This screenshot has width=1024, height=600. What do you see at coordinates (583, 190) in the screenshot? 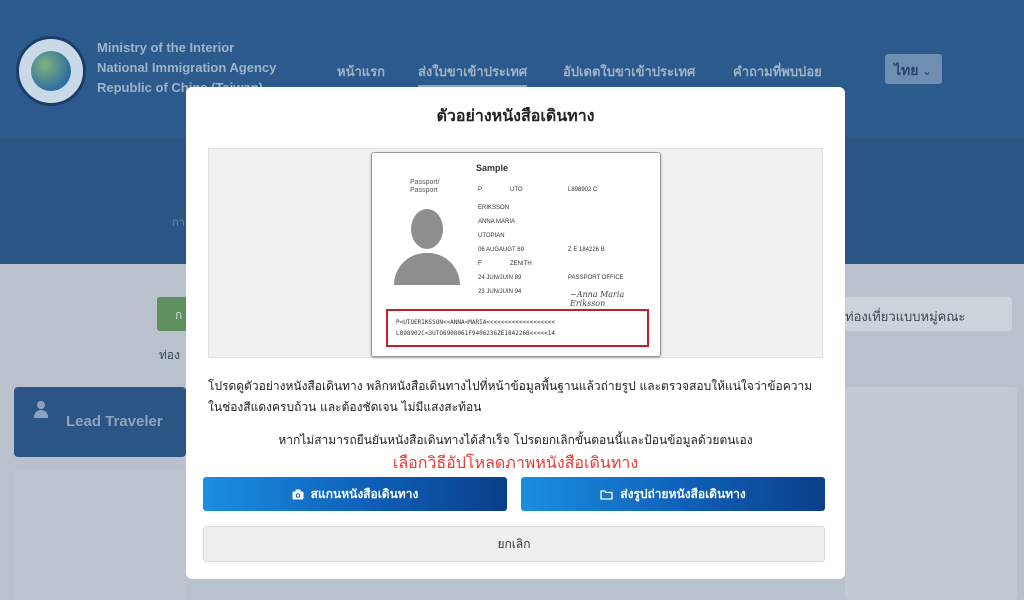
I see `passport-number: L898902 C` at bounding box center [583, 190].